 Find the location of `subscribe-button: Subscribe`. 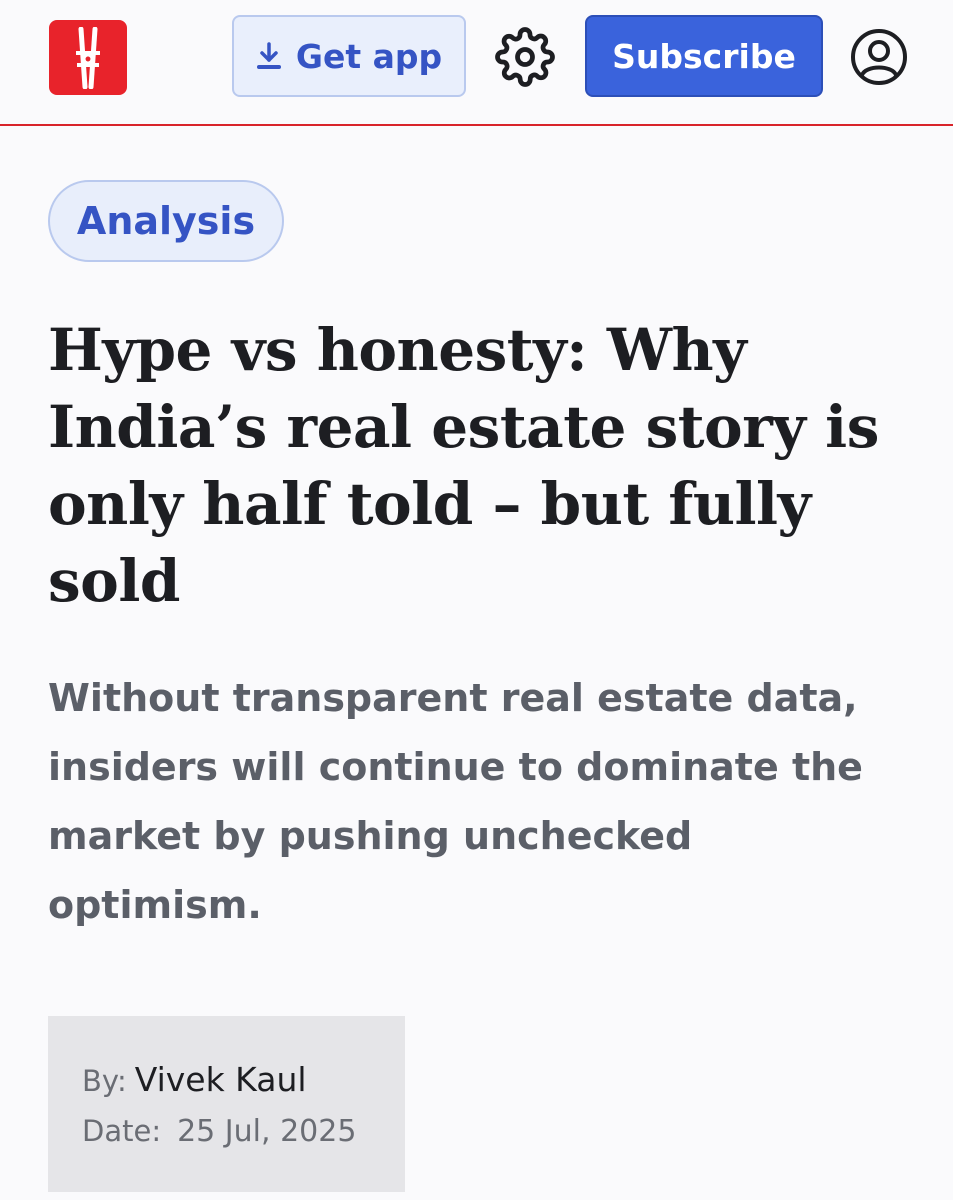

subscribe-button: Subscribe is located at coordinates (704, 56).